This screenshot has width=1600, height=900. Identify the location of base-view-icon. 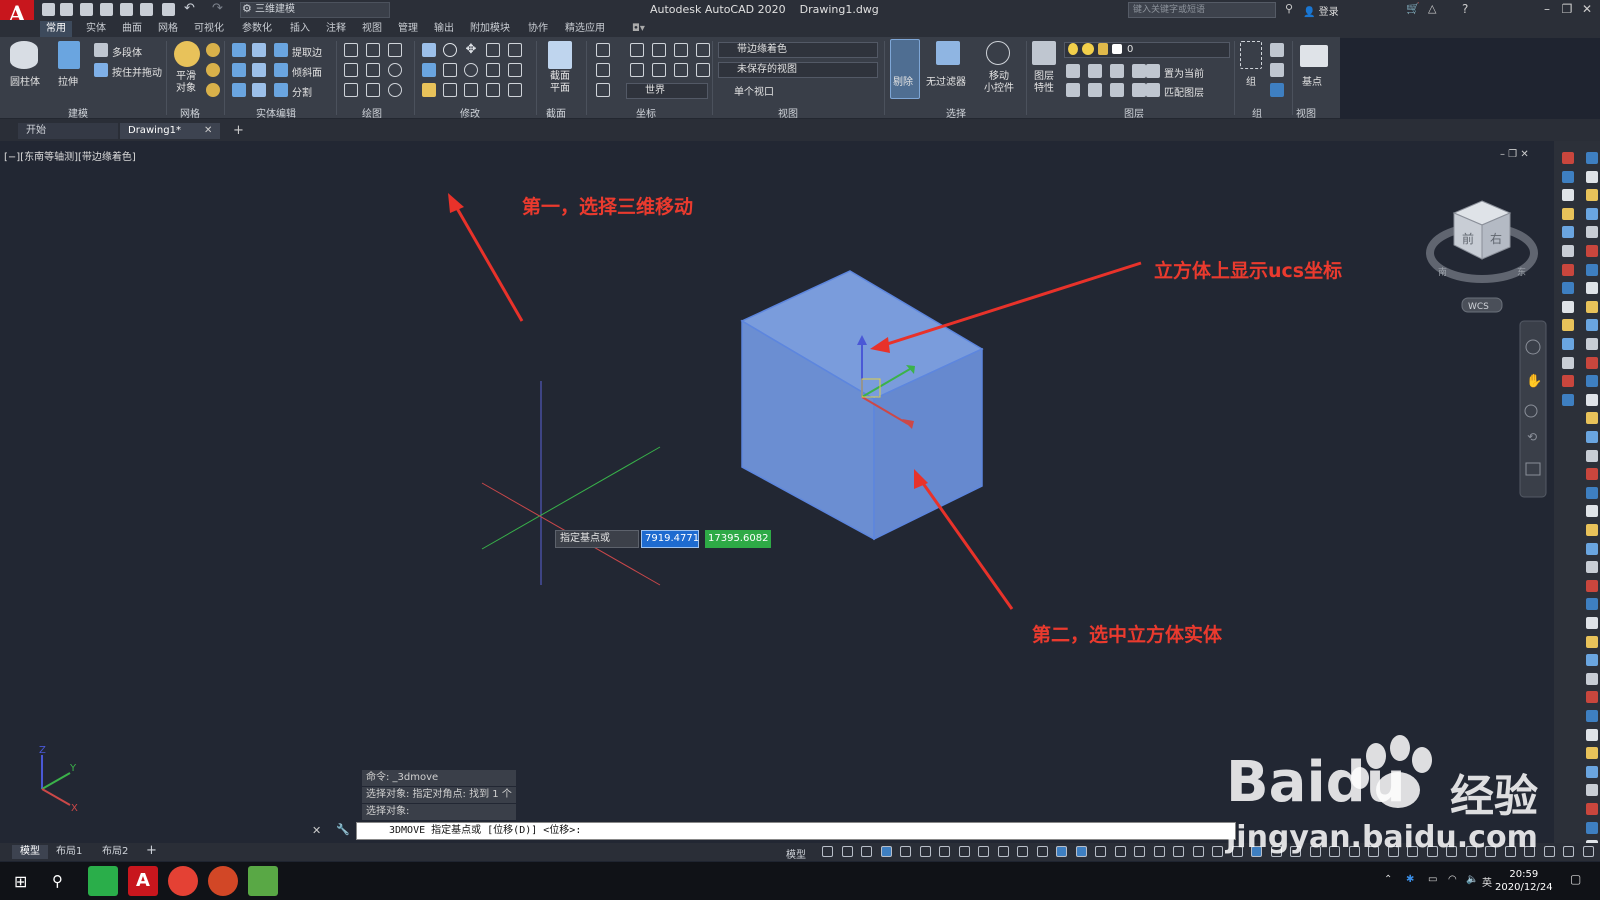
(1314, 56).